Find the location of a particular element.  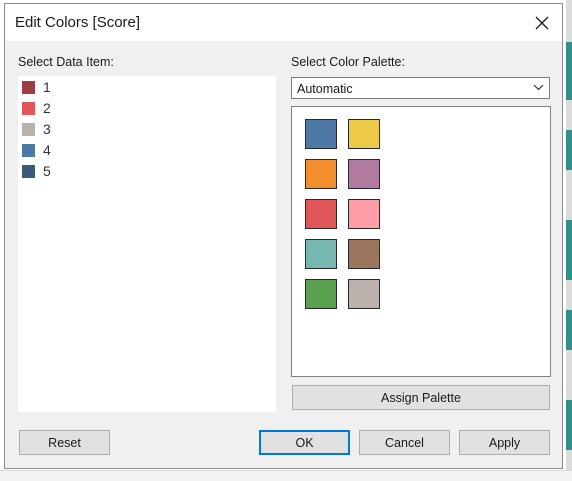

data-item-5: 5 is located at coordinates (36, 171).